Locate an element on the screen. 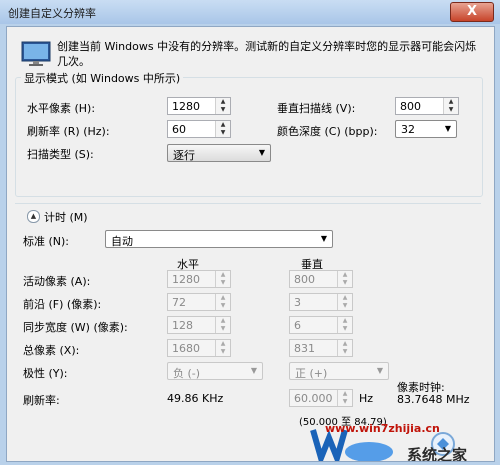  front-porch-label: 前沿 (F) (像素): is located at coordinates (62, 304).